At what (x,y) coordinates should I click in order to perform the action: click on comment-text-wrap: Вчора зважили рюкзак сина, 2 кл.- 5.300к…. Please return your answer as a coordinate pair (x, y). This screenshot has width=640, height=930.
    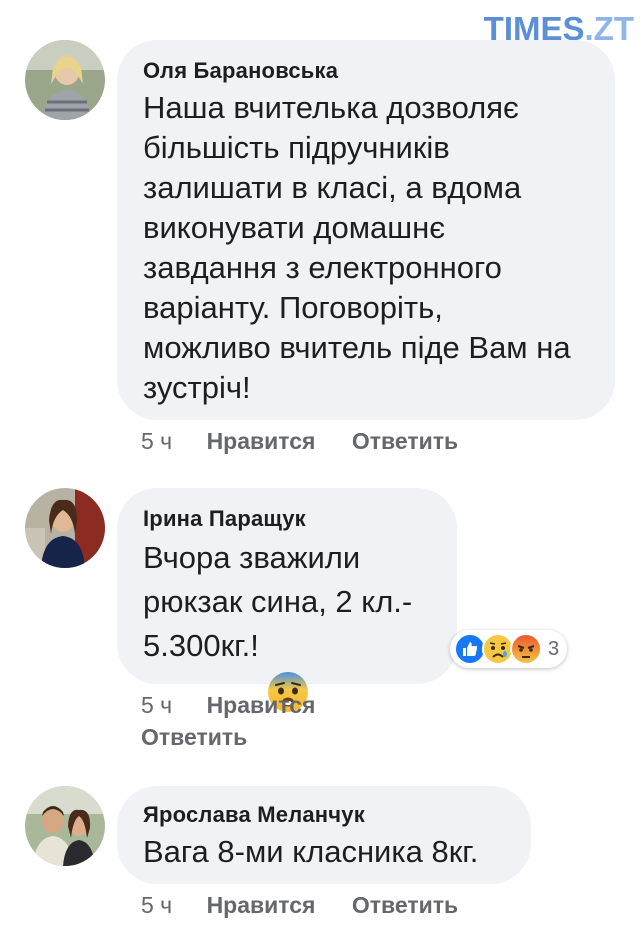
    Looking at the image, I should click on (287, 624).